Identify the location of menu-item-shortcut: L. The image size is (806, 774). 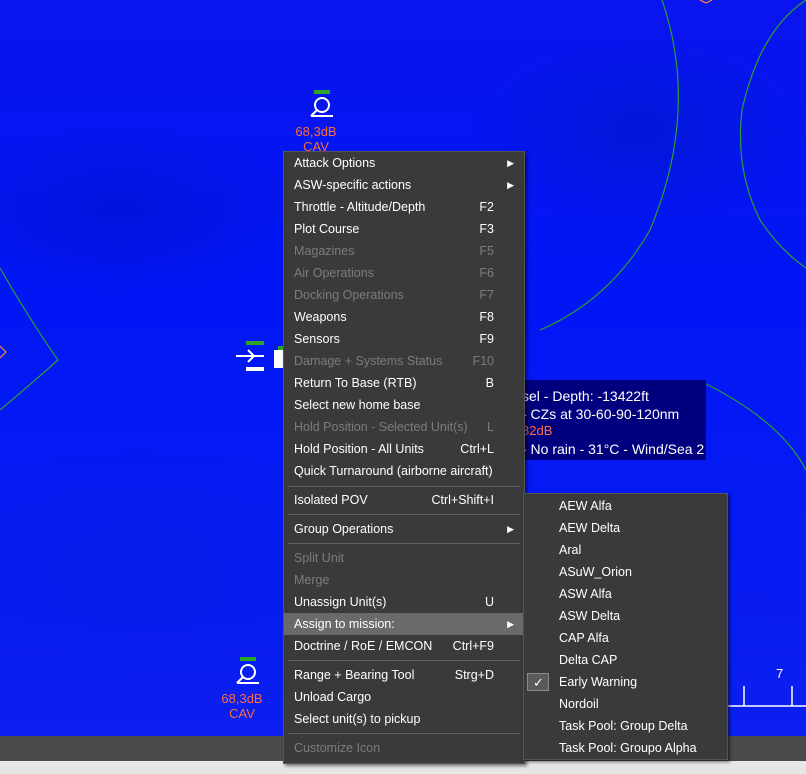
(490, 427).